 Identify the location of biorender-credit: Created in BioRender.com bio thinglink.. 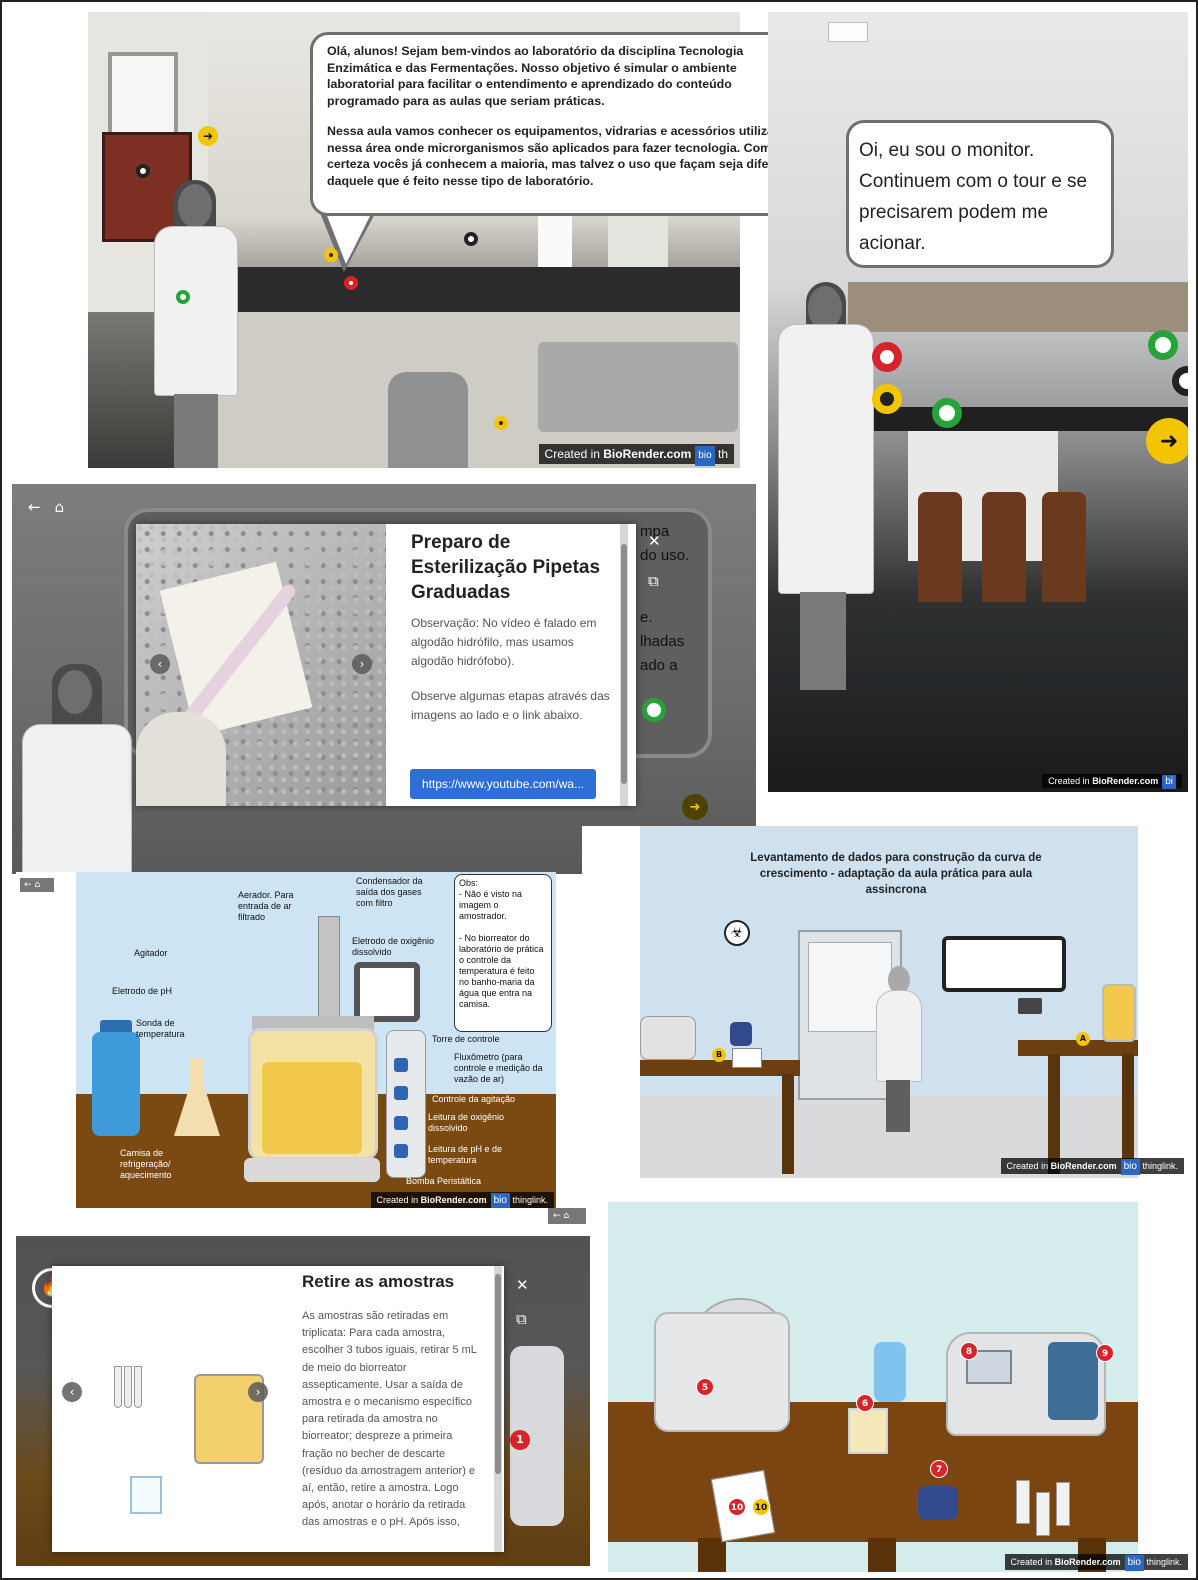
(1092, 1166).